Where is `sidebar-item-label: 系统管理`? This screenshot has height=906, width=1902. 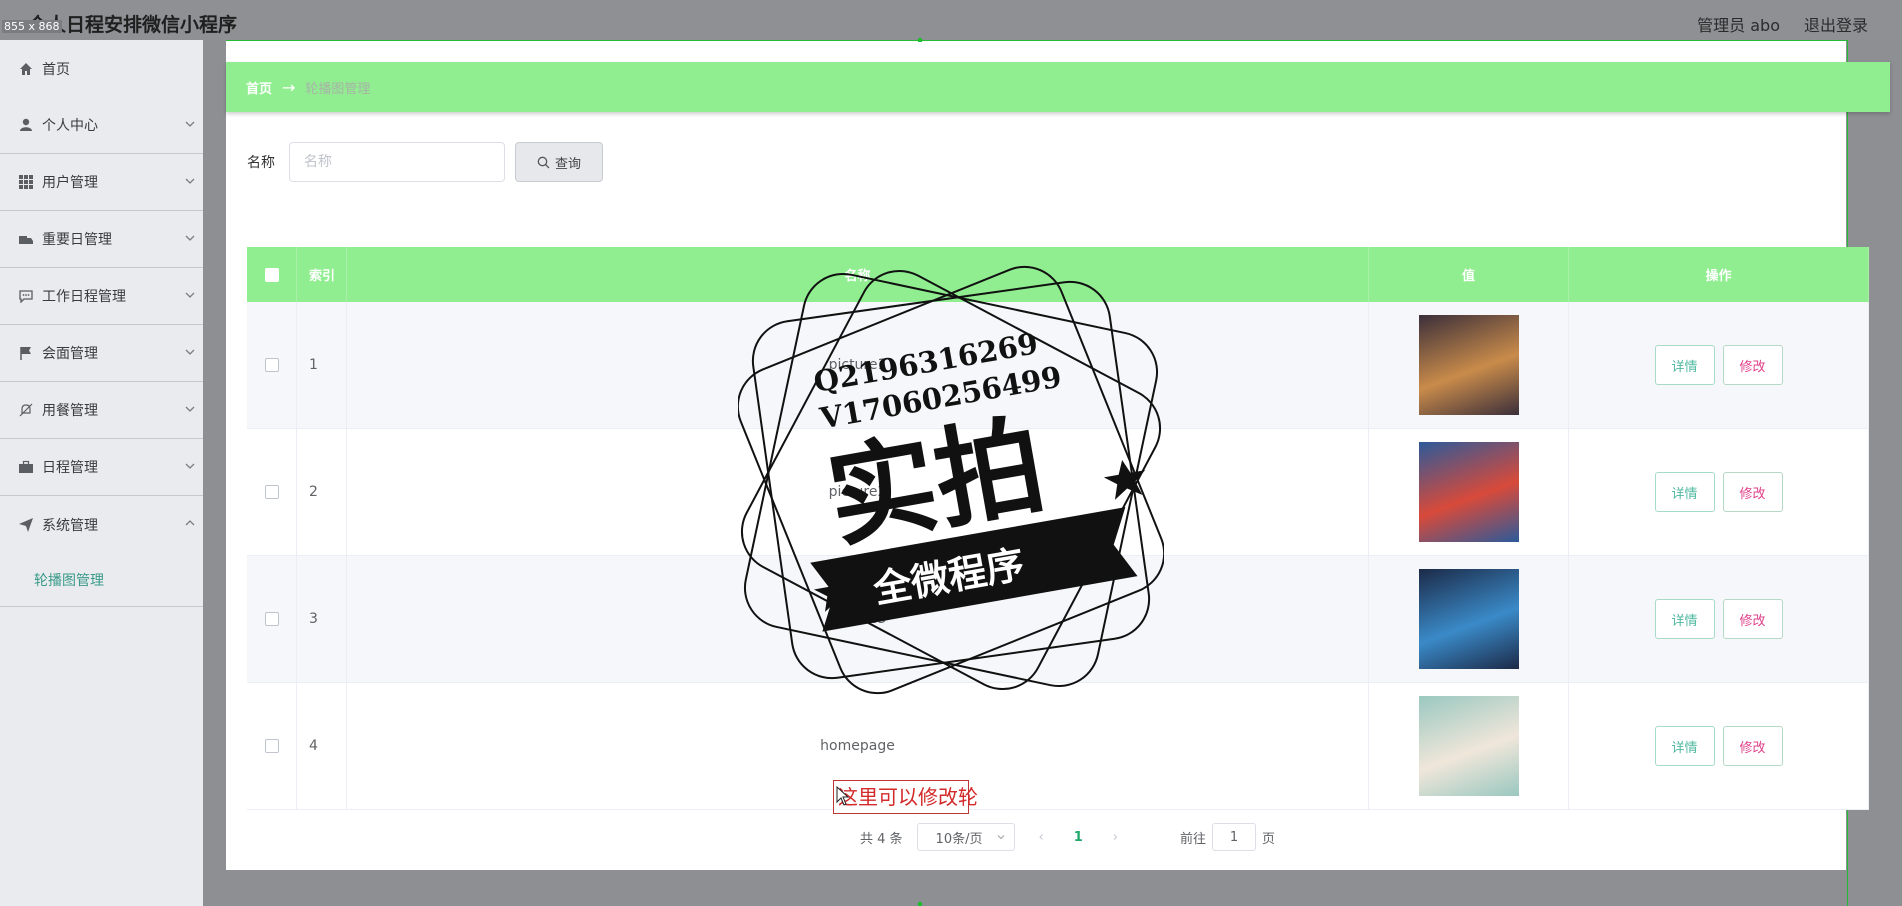 sidebar-item-label: 系统管理 is located at coordinates (70, 525).